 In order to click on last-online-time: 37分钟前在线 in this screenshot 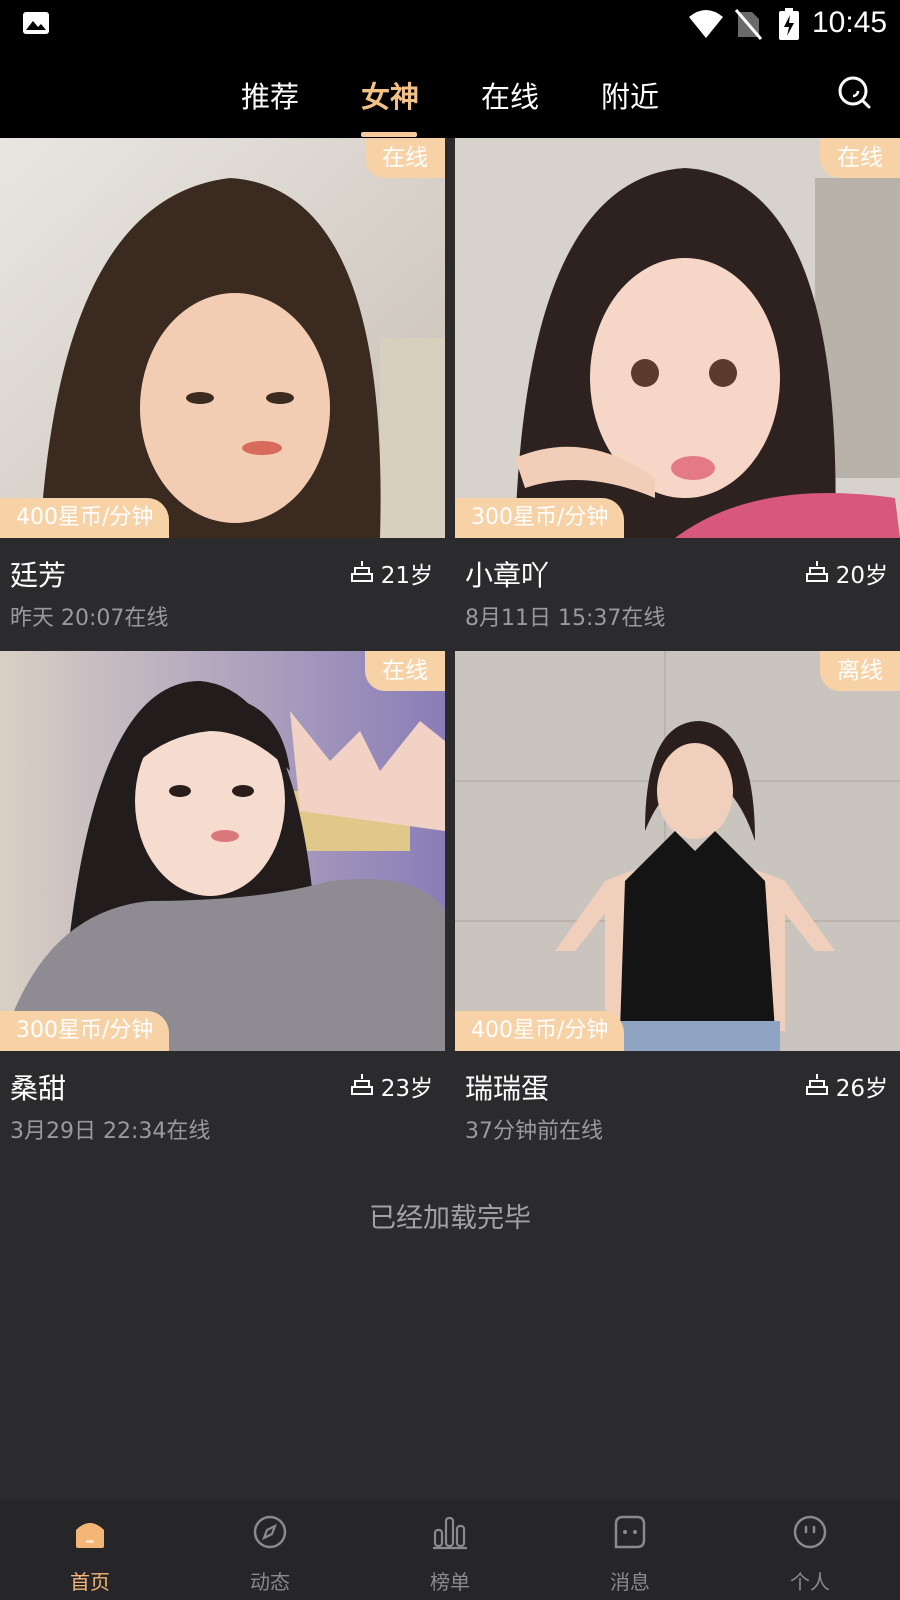, I will do `click(534, 1131)`.